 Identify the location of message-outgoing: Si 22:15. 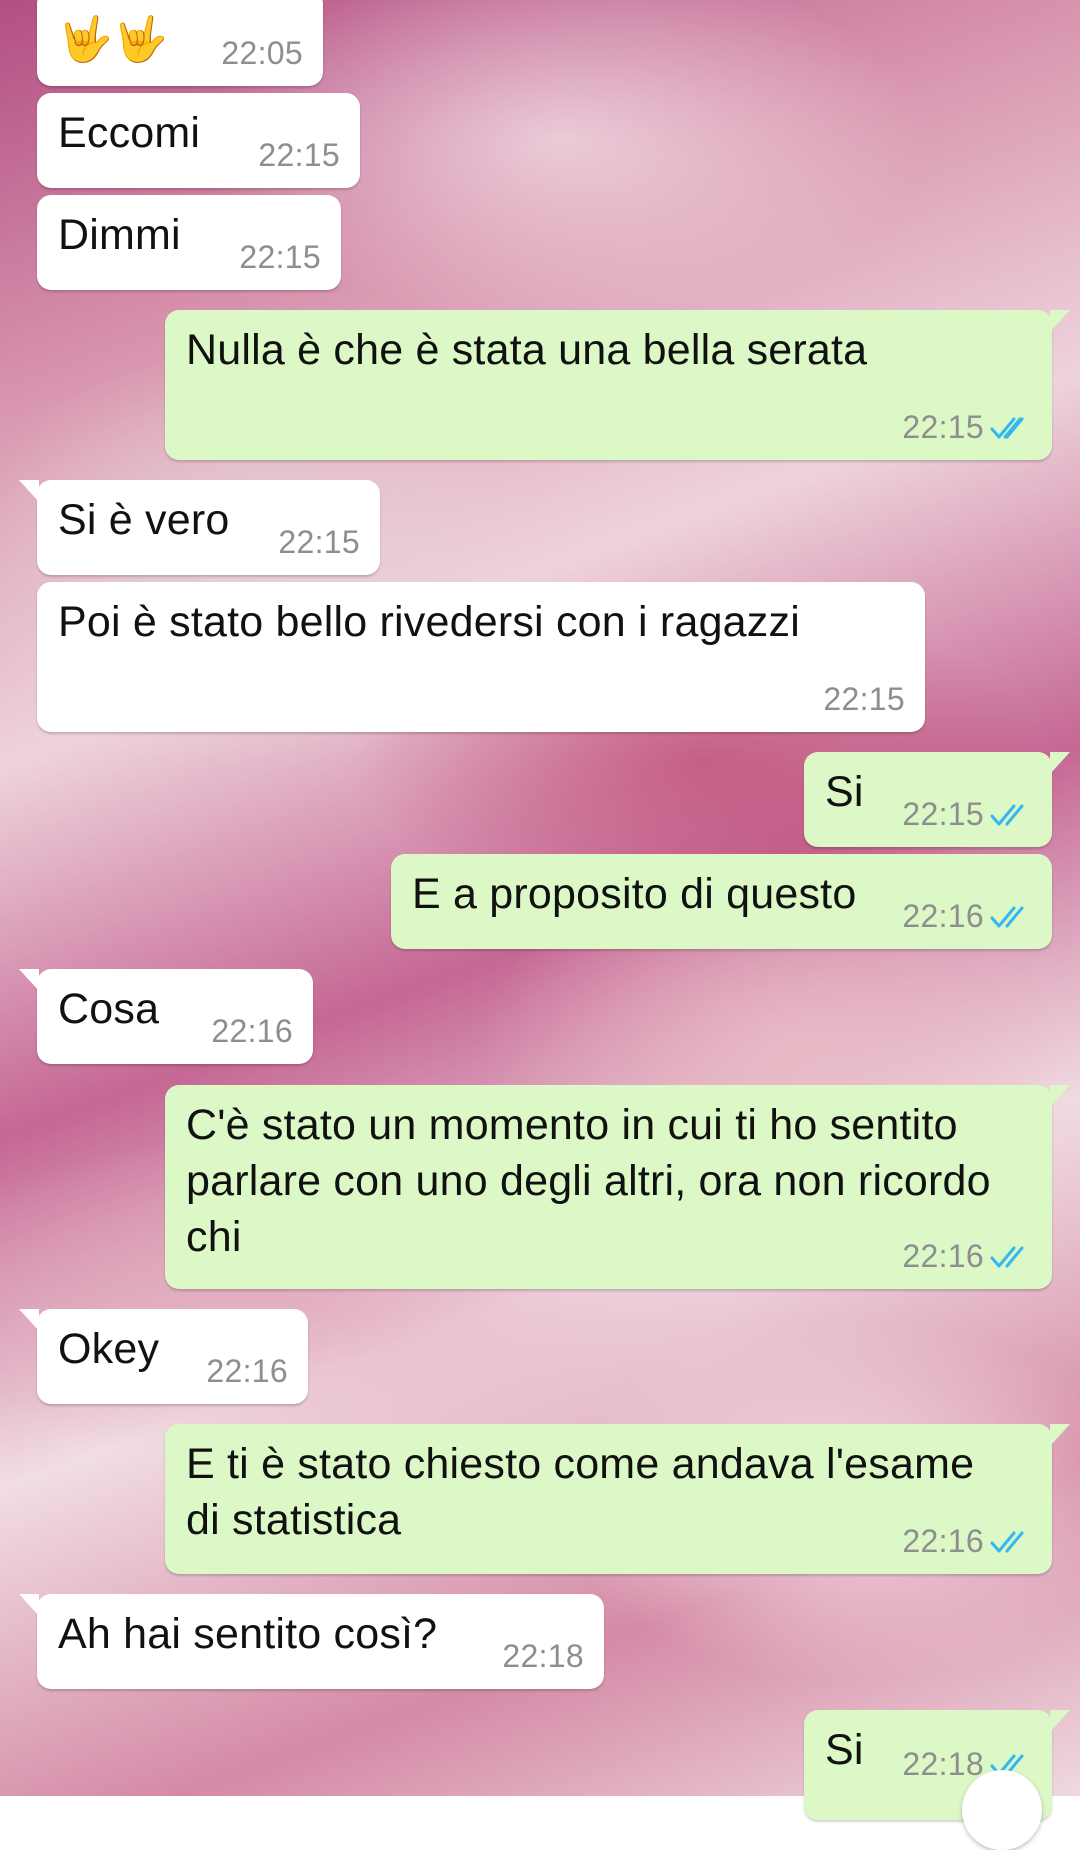
(937, 799).